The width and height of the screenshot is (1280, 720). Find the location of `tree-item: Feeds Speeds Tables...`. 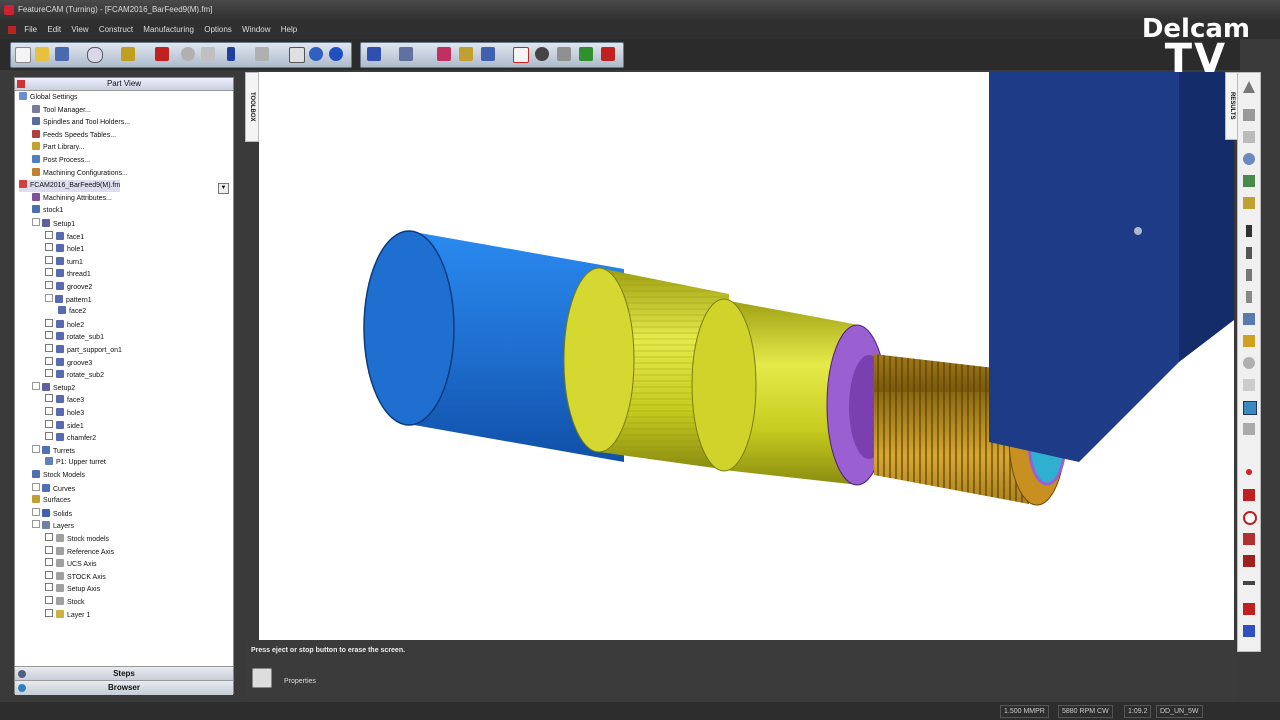

tree-item: Feeds Speeds Tables... is located at coordinates (74, 135).